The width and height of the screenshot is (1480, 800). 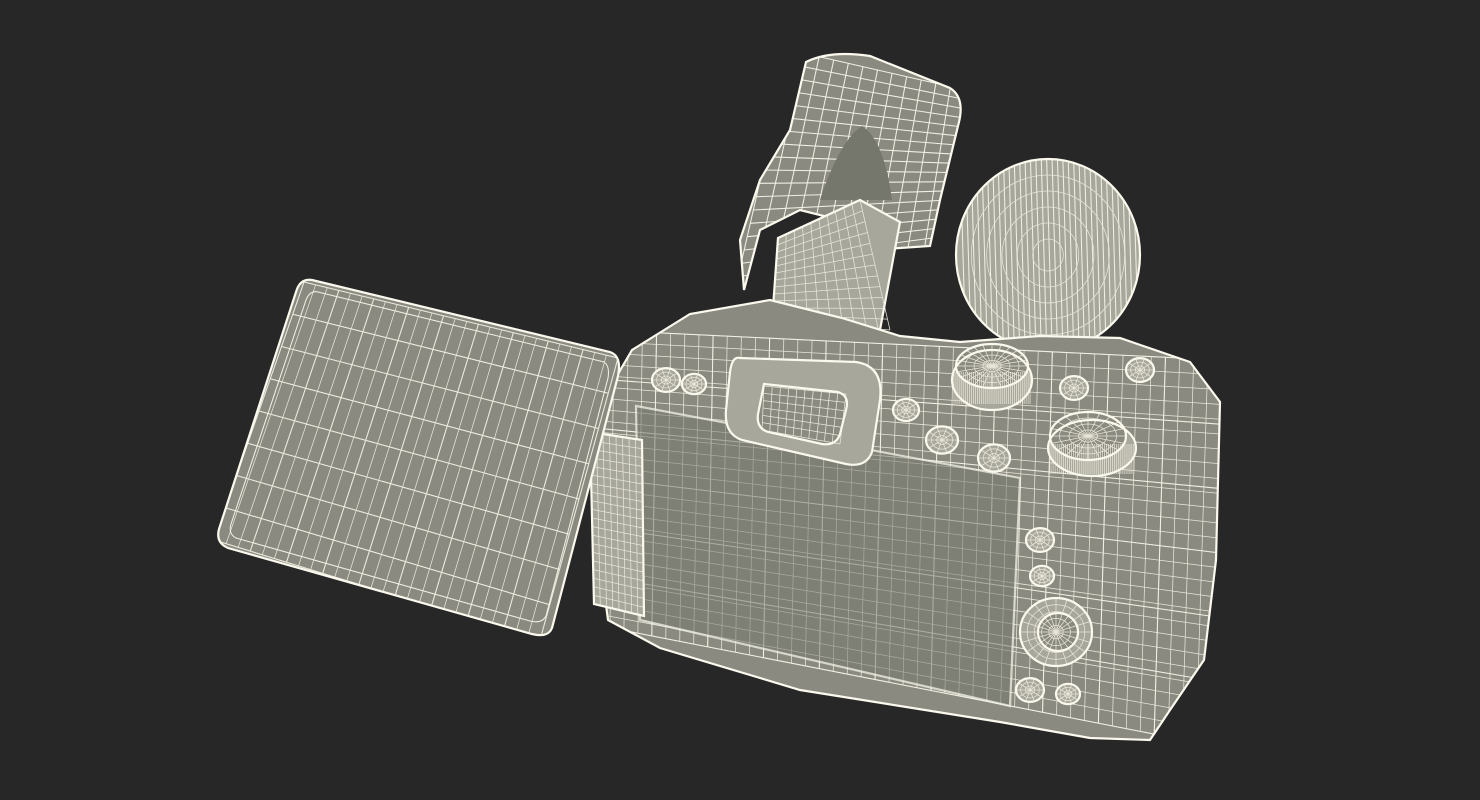 I want to click on multi-selector, so click(x=1056, y=632).